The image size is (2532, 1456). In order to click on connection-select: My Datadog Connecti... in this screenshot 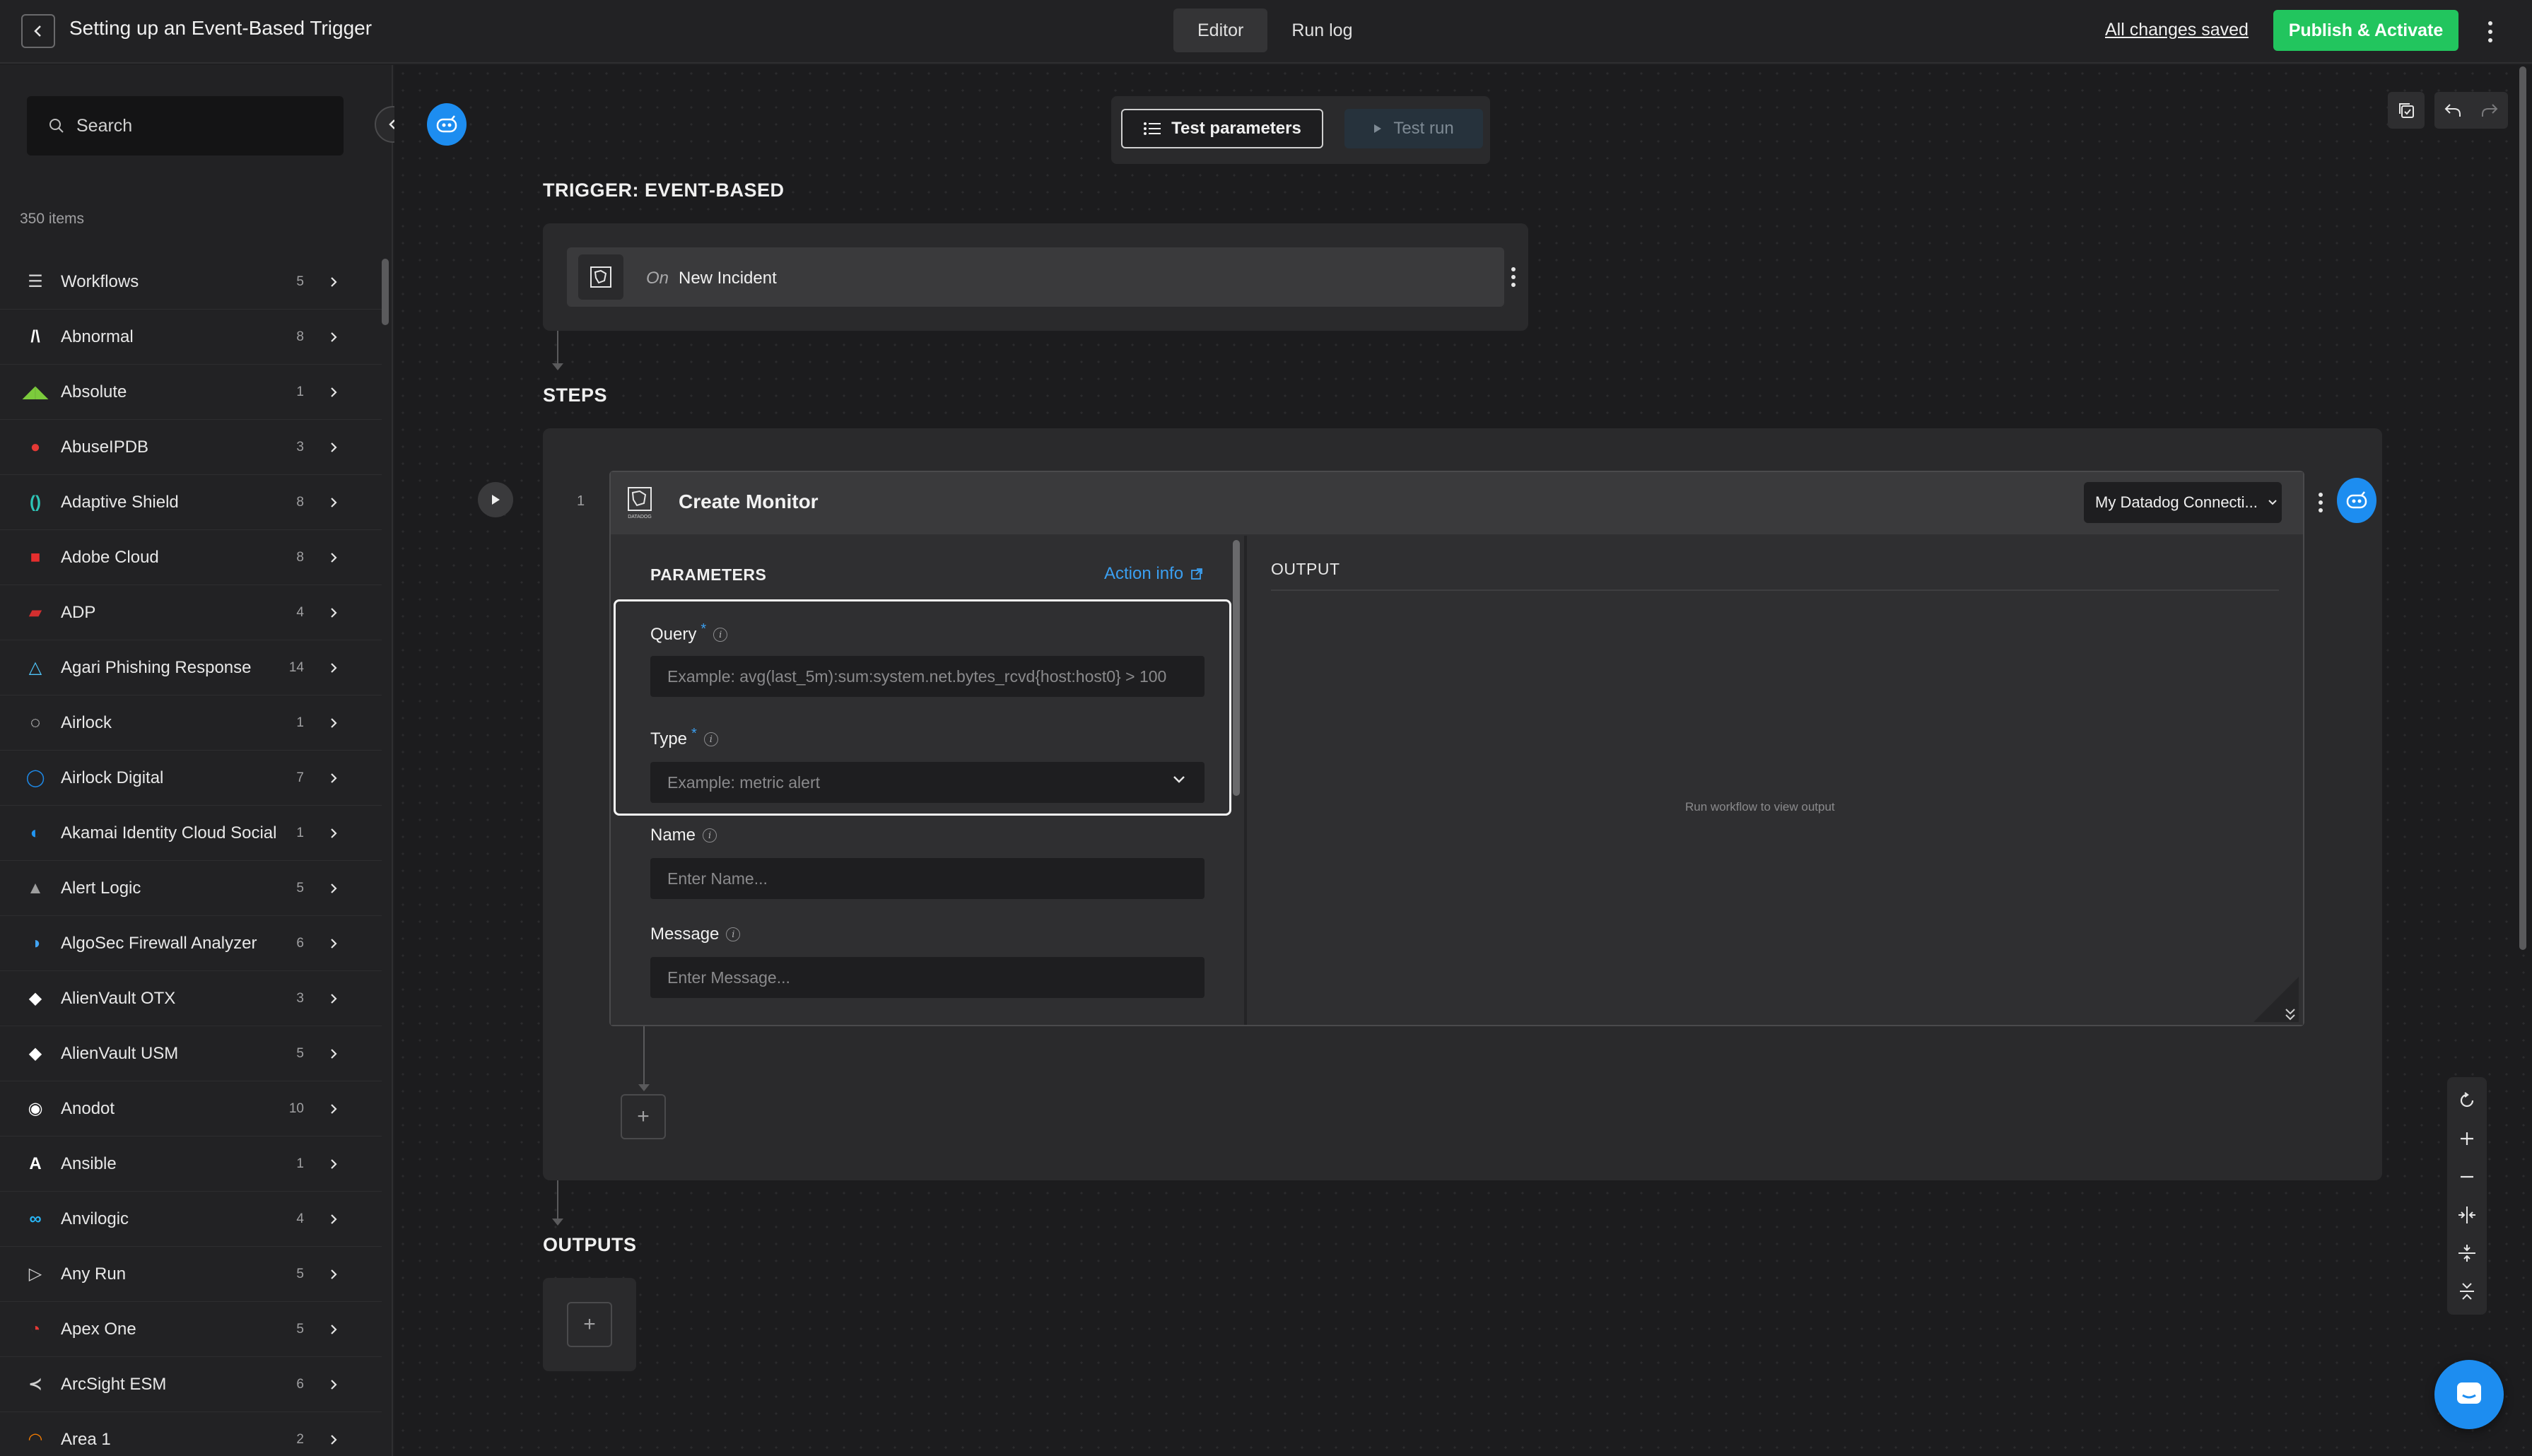, I will do `click(2183, 503)`.